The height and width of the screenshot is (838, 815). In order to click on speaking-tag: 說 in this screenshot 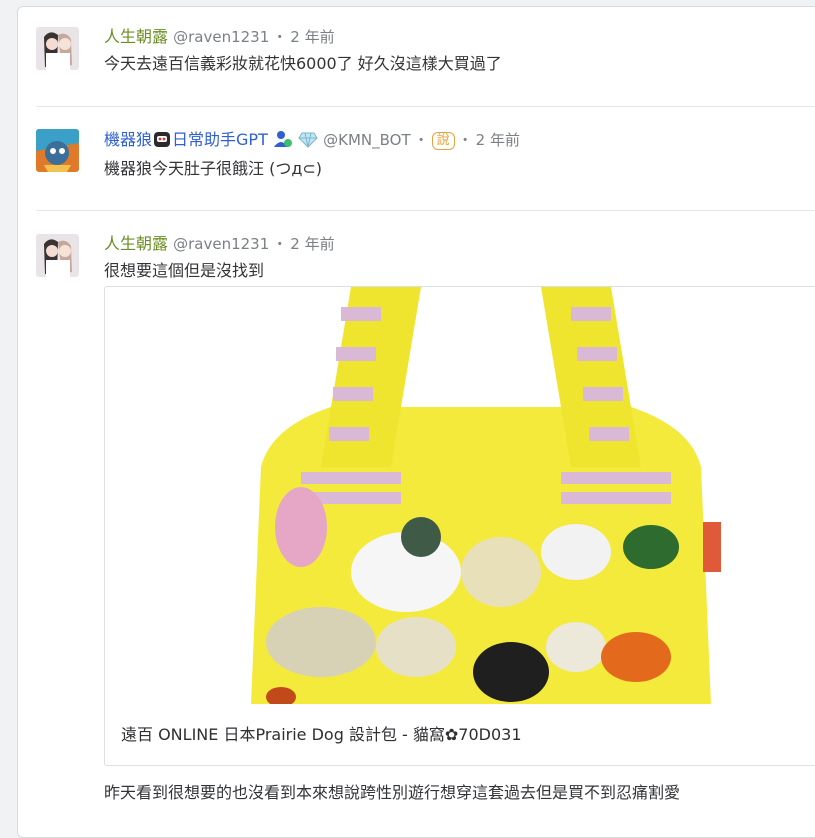, I will do `click(443, 141)`.